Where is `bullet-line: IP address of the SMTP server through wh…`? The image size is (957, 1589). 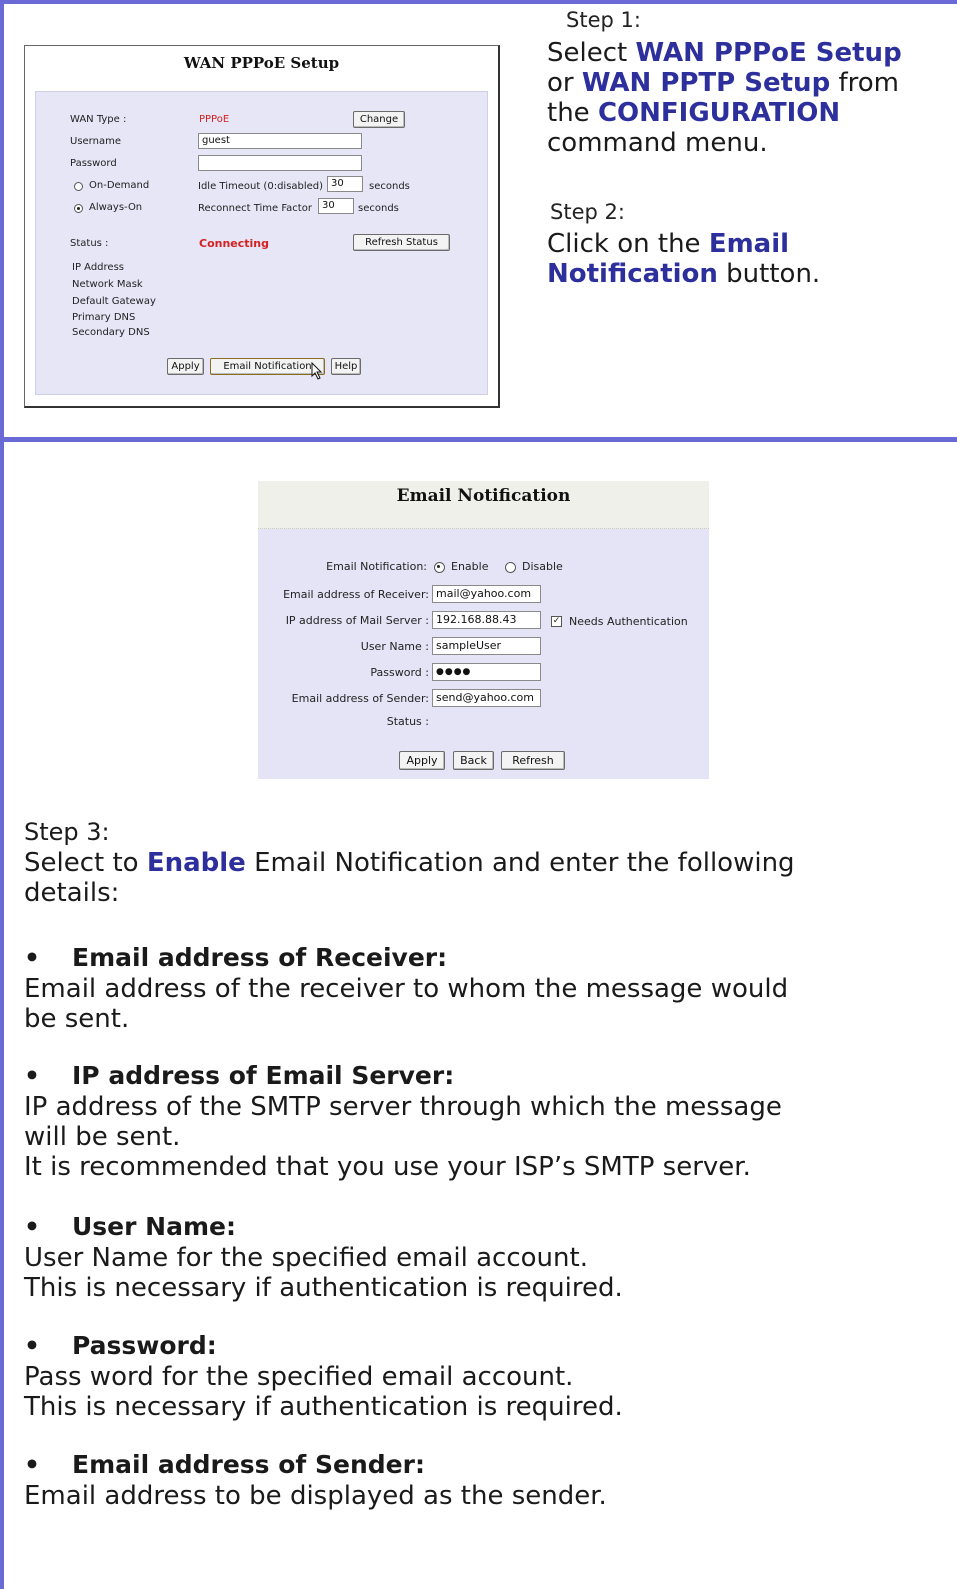
bullet-line: IP address of the SMTP server through wh… is located at coordinates (403, 1107).